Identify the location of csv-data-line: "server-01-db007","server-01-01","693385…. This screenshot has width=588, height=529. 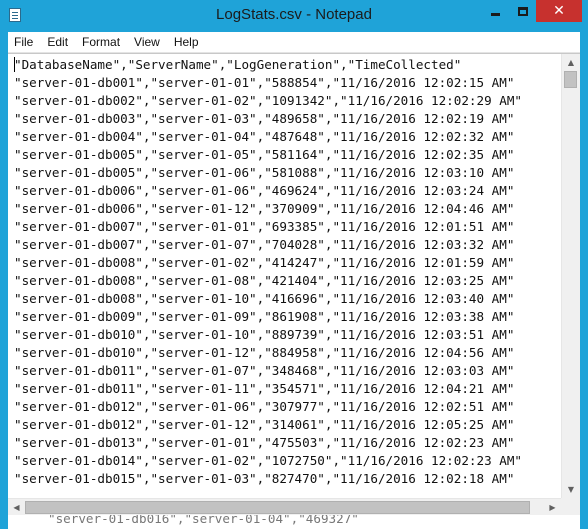
(264, 226).